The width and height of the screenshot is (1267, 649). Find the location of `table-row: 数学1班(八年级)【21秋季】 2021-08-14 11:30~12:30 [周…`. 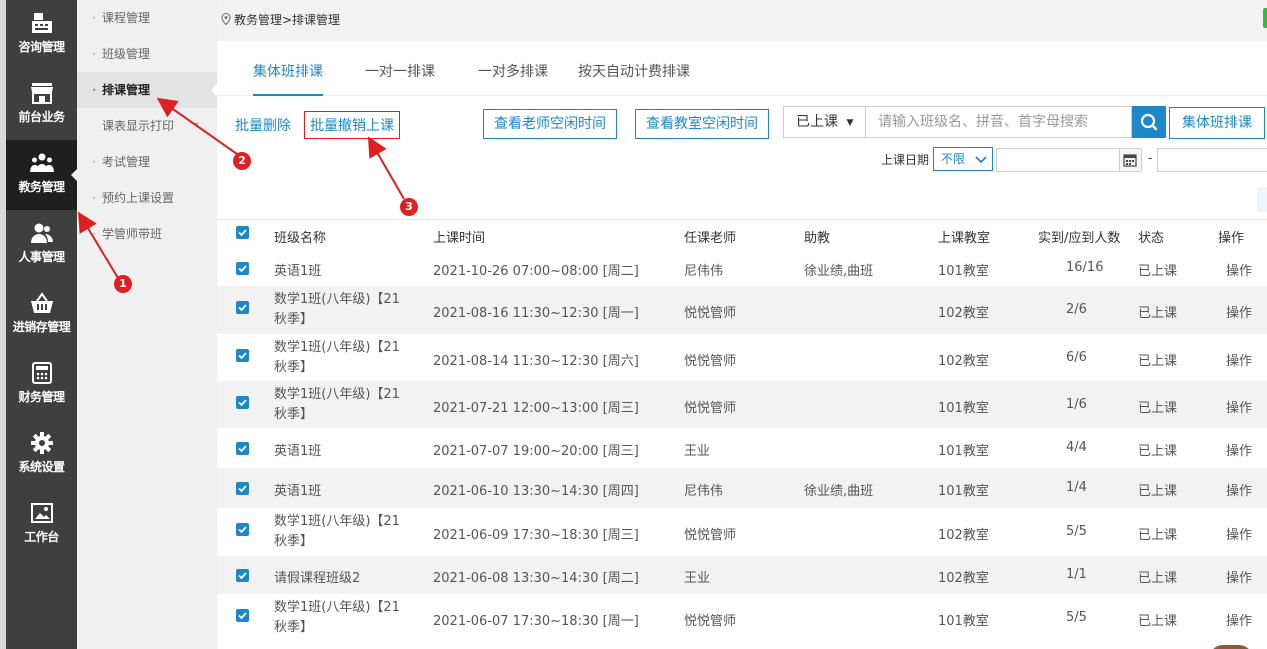

table-row: 数学1班(八年级)【21秋季】 2021-08-14 11:30~12:30 [周… is located at coordinates (742, 357).